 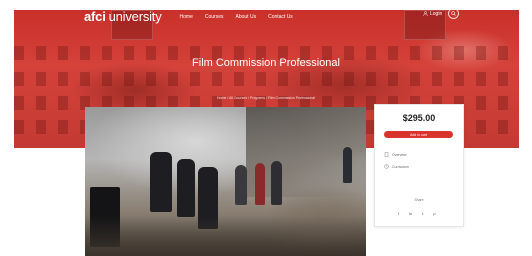 What do you see at coordinates (419, 200) in the screenshot?
I see `share-label: Share` at bounding box center [419, 200].